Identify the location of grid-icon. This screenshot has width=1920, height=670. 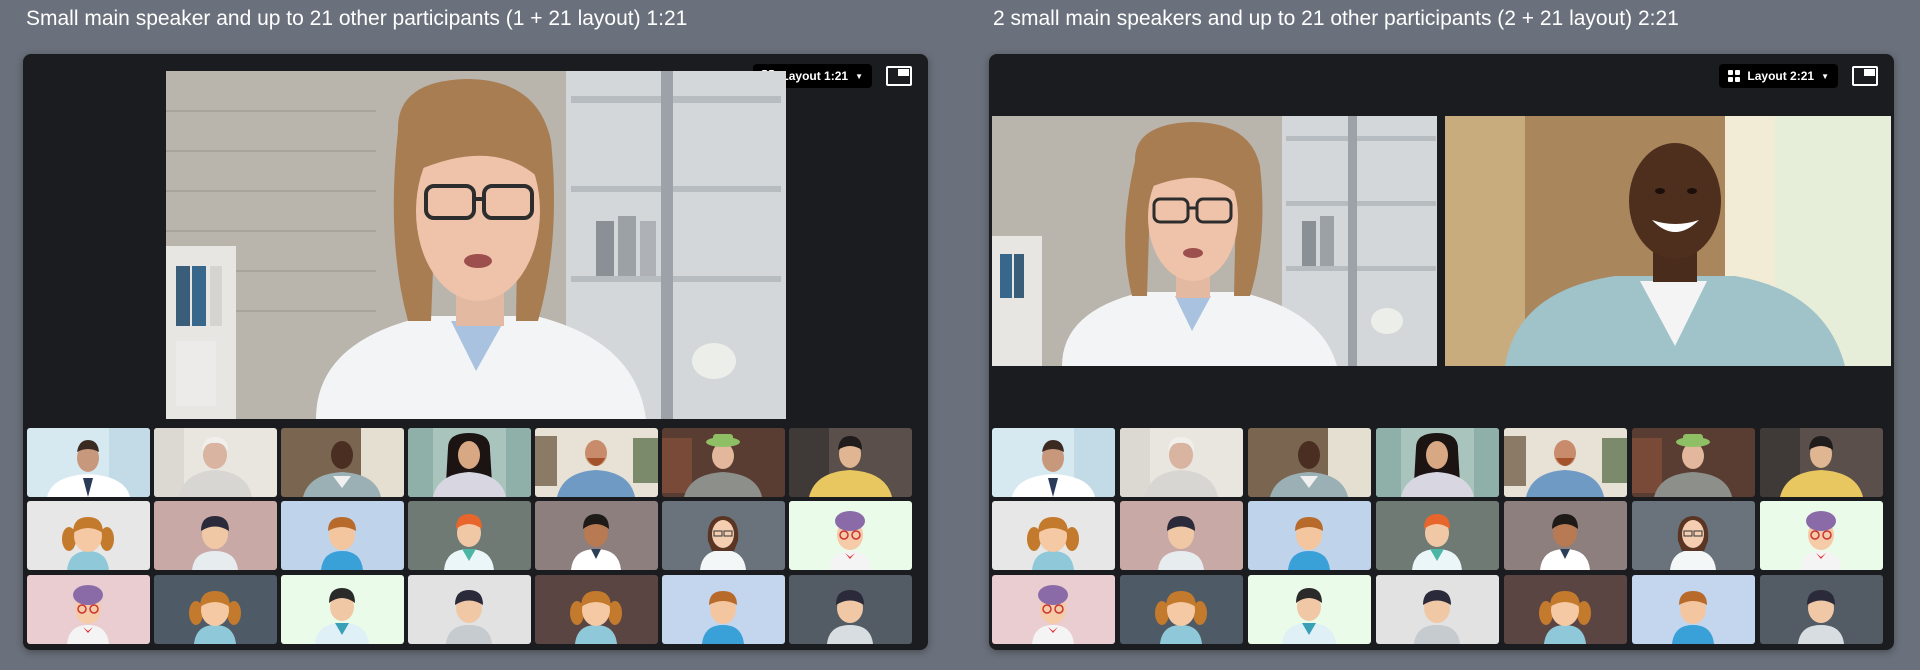
(1734, 76).